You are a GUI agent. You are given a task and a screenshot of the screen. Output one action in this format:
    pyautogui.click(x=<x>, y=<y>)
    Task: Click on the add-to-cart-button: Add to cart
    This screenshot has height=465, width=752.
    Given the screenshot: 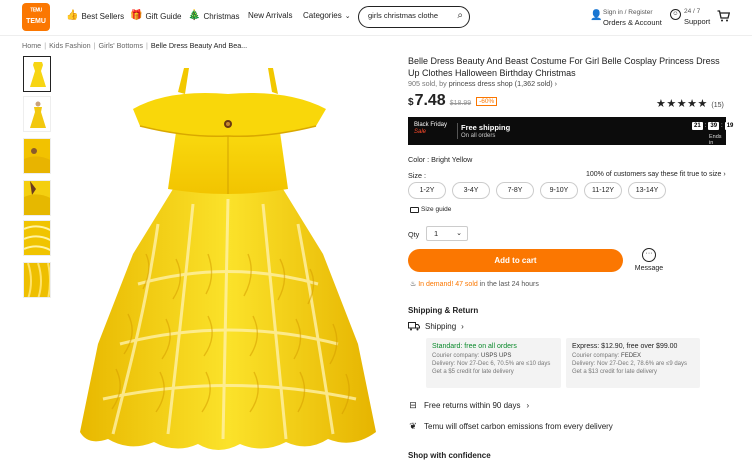 What is the action you would take?
    pyautogui.click(x=515, y=260)
    